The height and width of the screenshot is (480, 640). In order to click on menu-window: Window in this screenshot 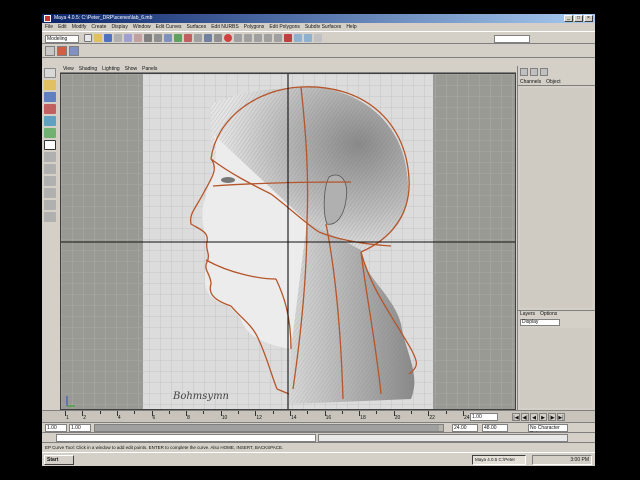, I will do `click(142, 27)`.